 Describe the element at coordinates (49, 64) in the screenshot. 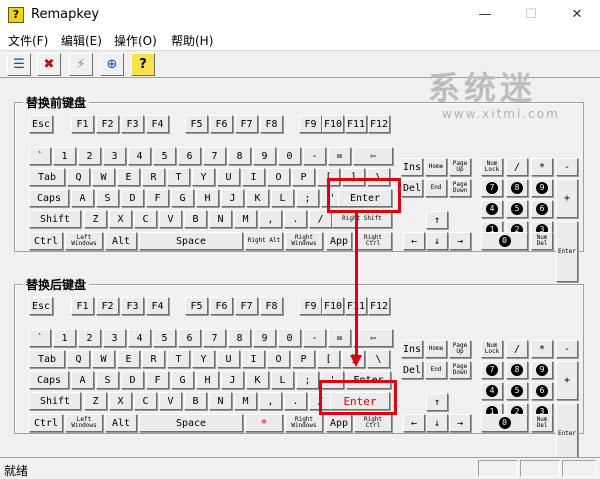

I see `delete-button: ✖` at that location.